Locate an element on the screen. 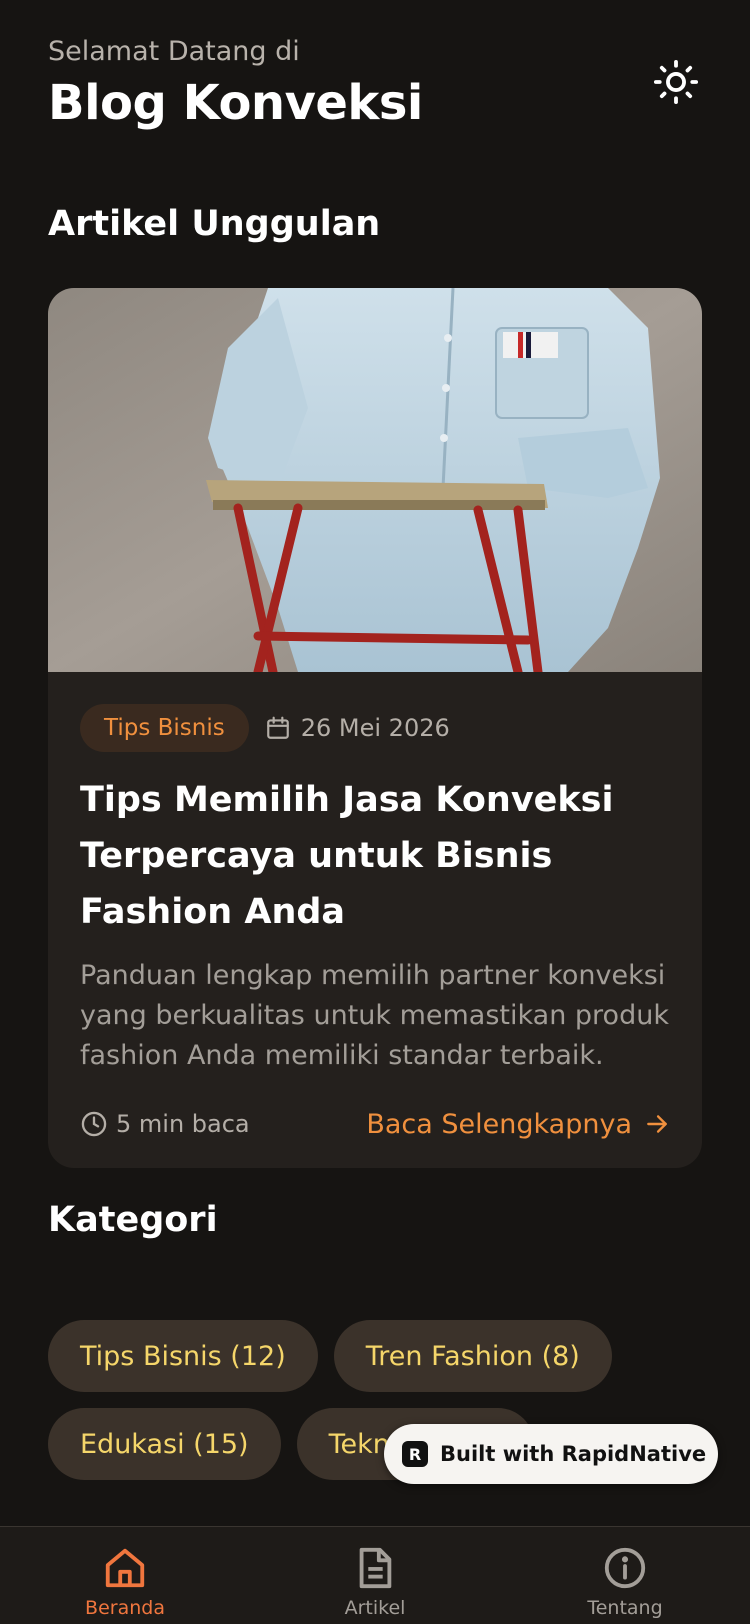  read-more-link: Baca Selengkapnya is located at coordinates (518, 1124).